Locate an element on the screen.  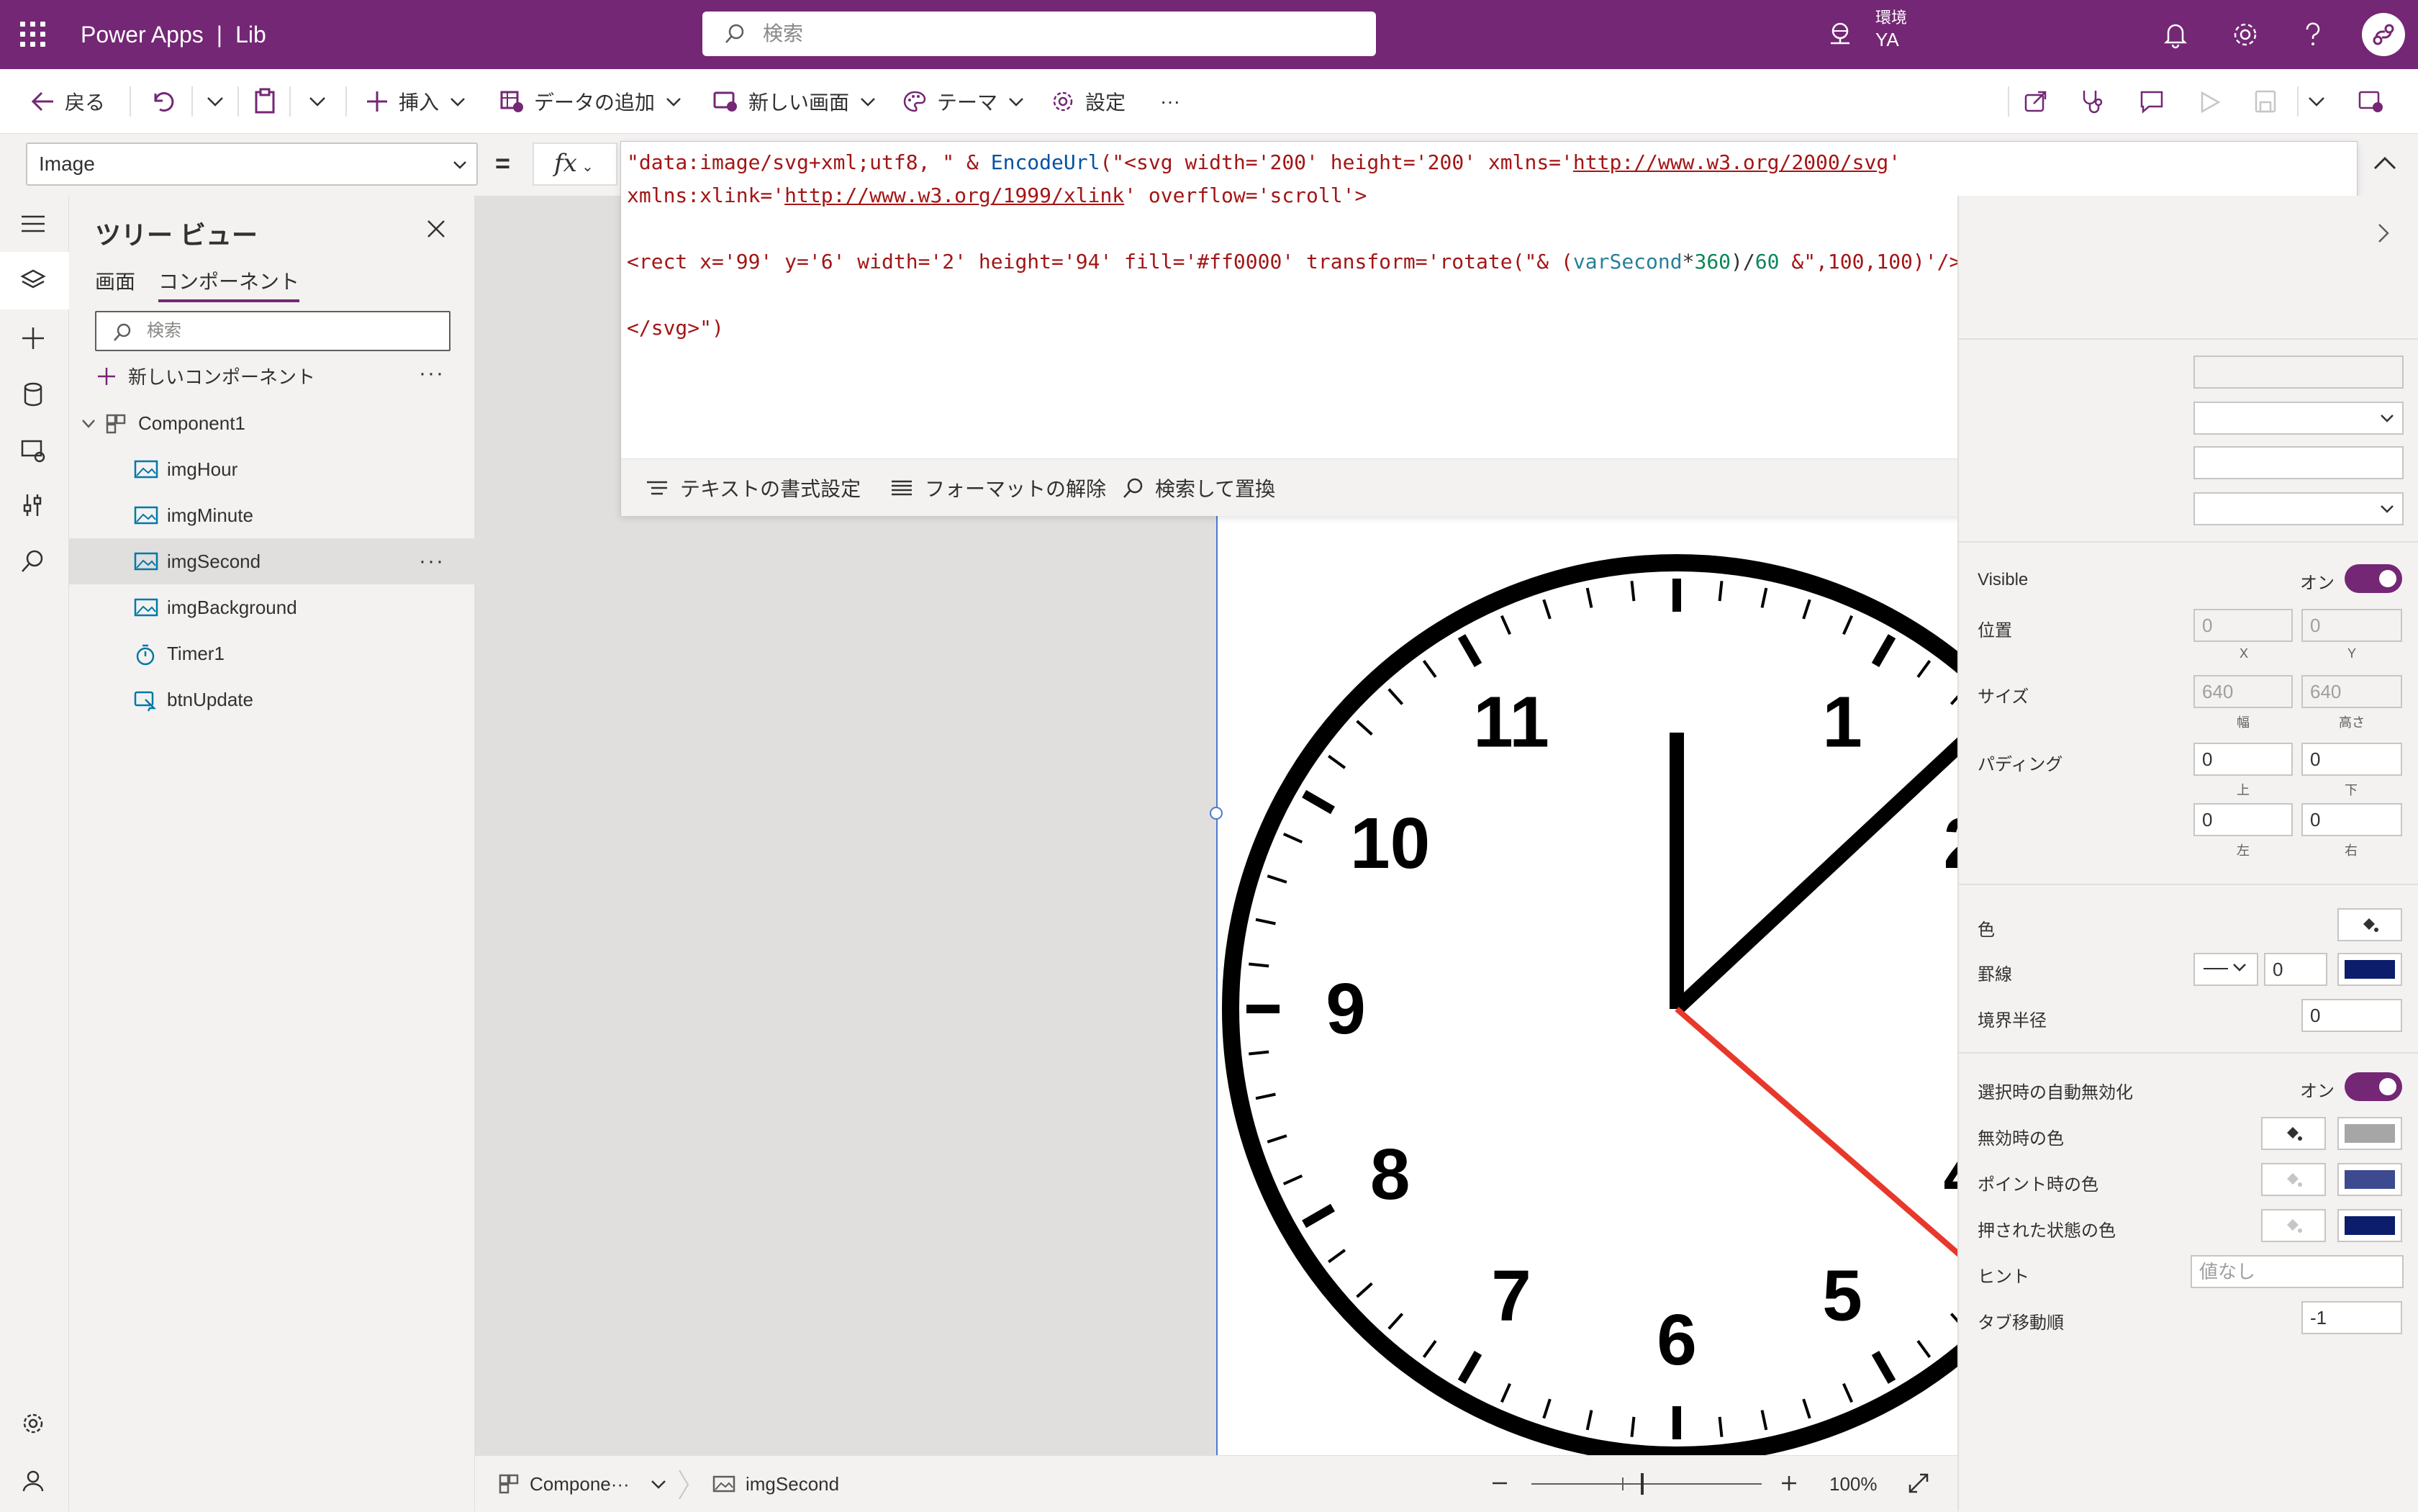
tab-components: コンポーネント is located at coordinates (229, 284).